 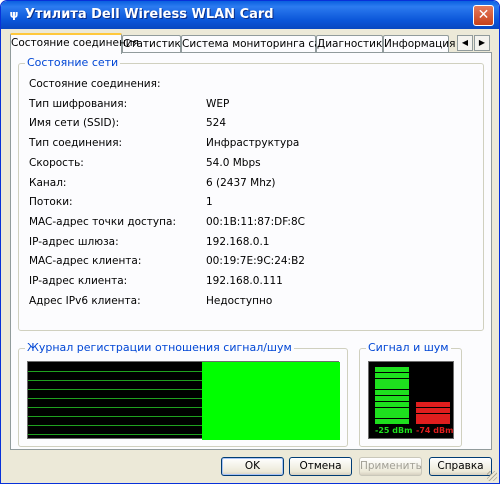 I want to click on signal-noise-meter: -25 dBm -74 dBm, so click(x=411, y=400).